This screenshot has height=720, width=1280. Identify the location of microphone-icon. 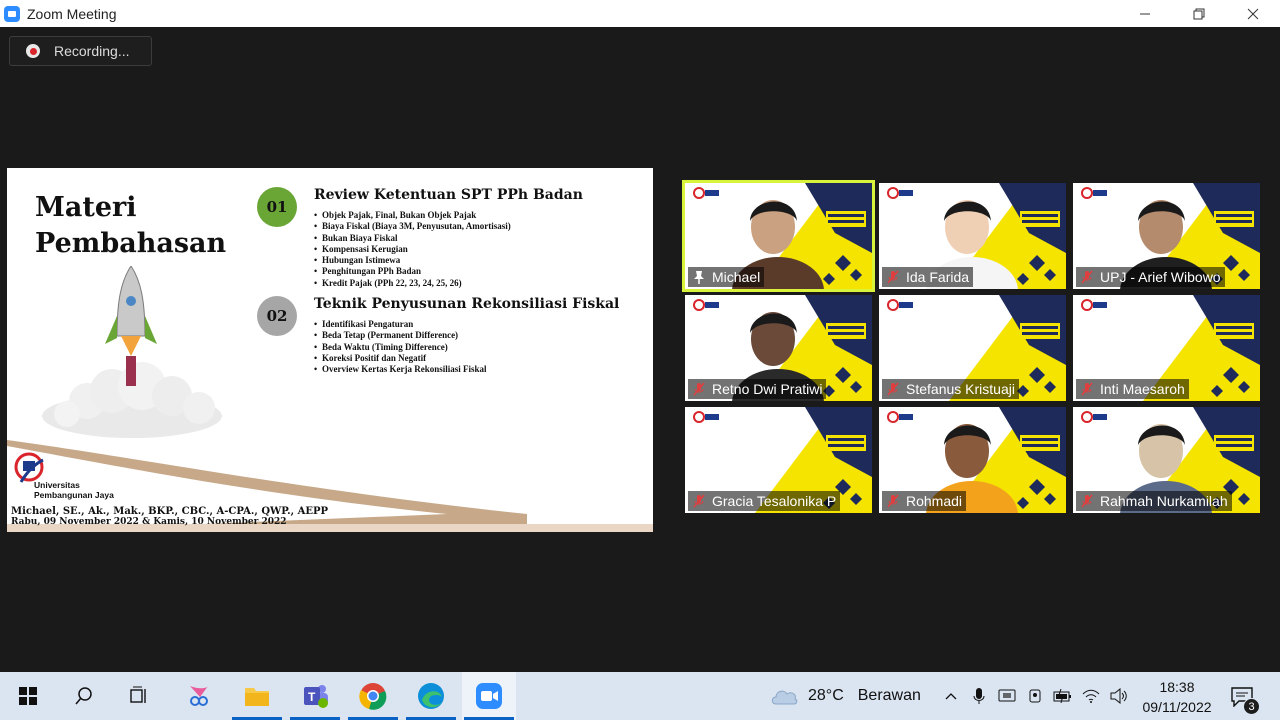
(979, 696).